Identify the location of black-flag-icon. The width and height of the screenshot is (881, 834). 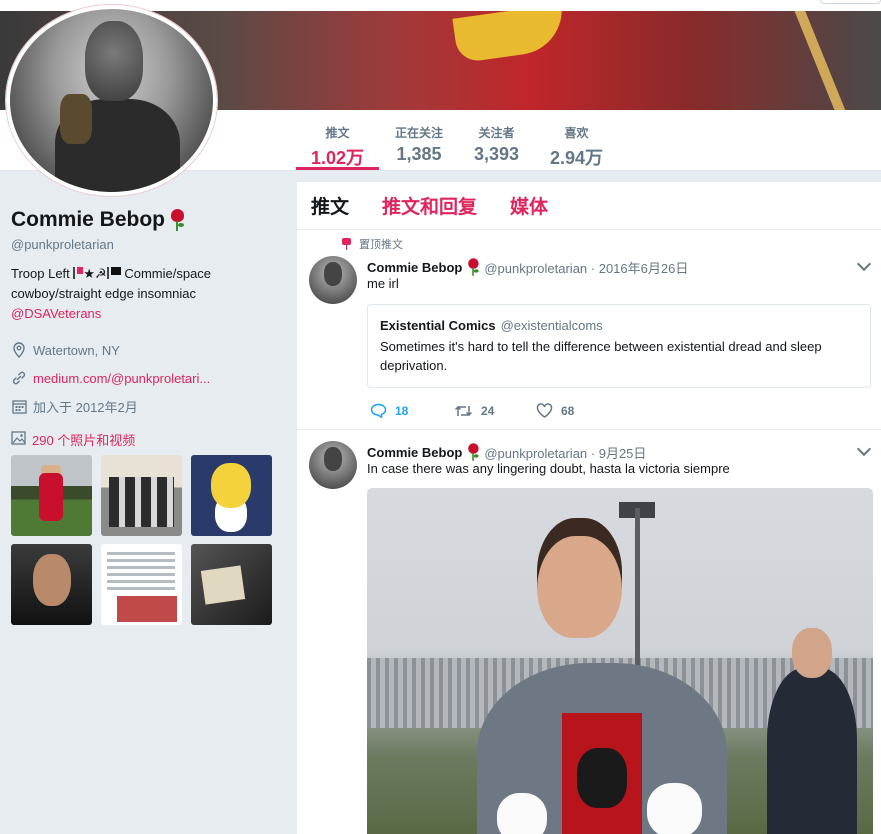
(113, 273).